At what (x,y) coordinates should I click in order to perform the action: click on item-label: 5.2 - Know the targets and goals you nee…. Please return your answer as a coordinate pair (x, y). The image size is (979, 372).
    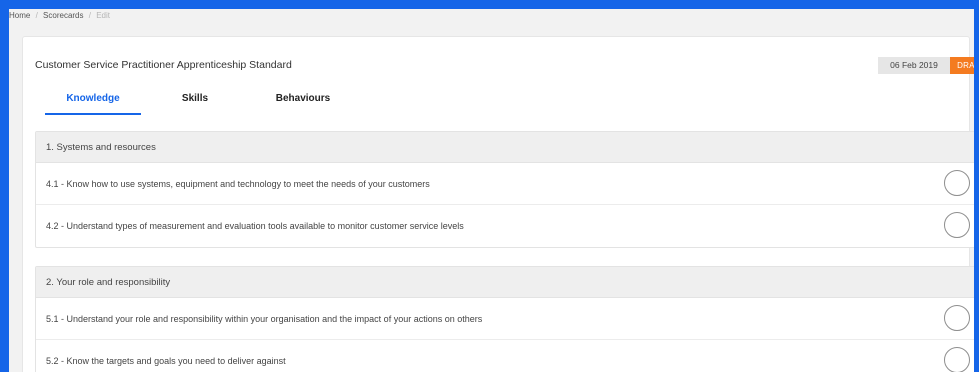
    Looking at the image, I should click on (166, 361).